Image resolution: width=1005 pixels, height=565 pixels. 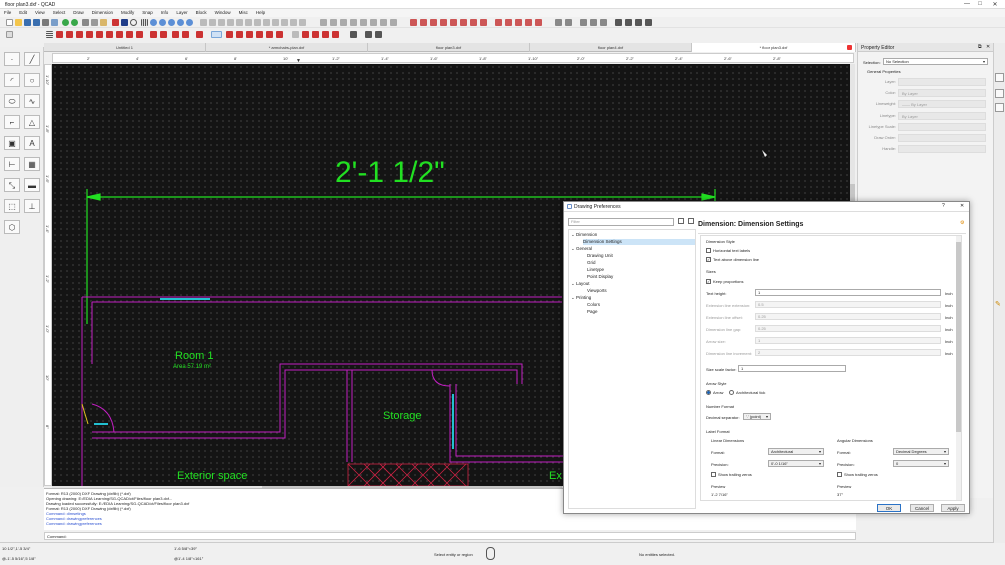 What do you see at coordinates (593, 305) in the screenshot?
I see `tree-item-colors: Colors` at bounding box center [593, 305].